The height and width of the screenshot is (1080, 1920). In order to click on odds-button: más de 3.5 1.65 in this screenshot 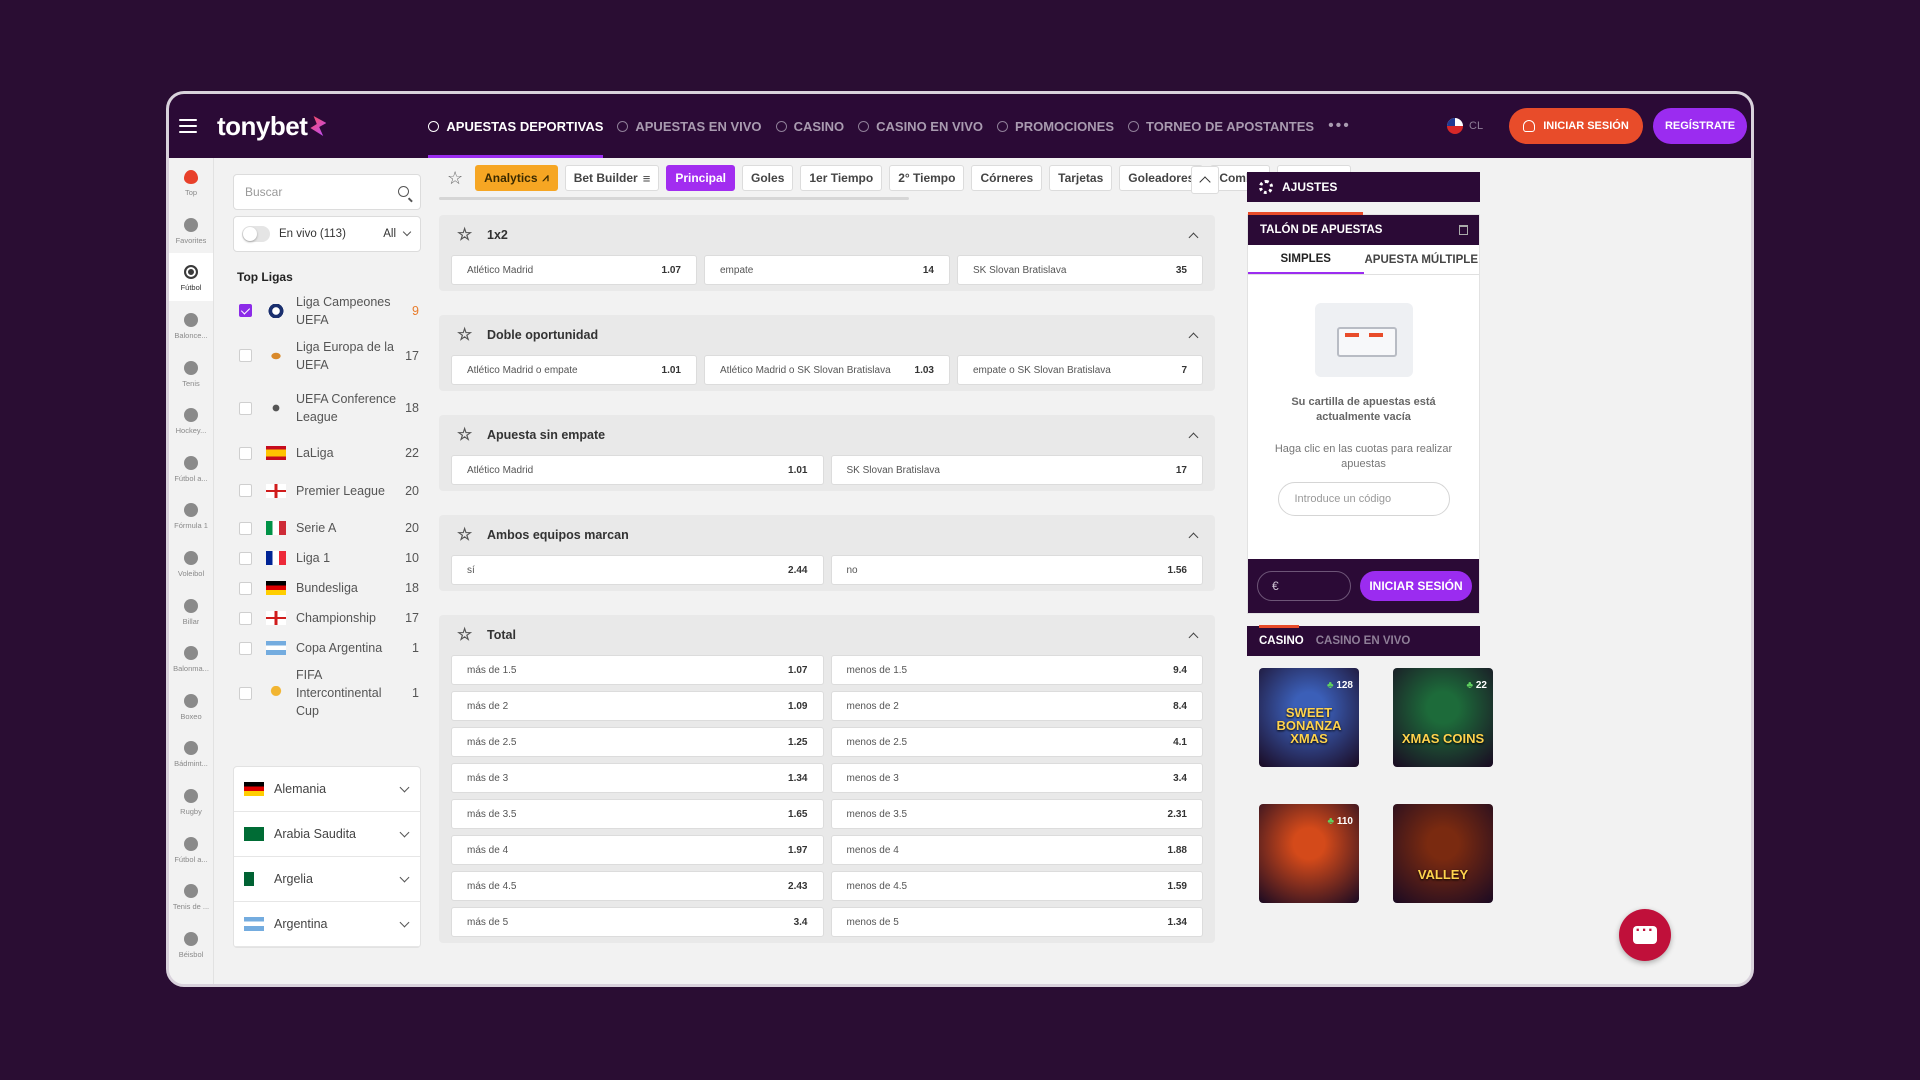, I will do `click(637, 814)`.